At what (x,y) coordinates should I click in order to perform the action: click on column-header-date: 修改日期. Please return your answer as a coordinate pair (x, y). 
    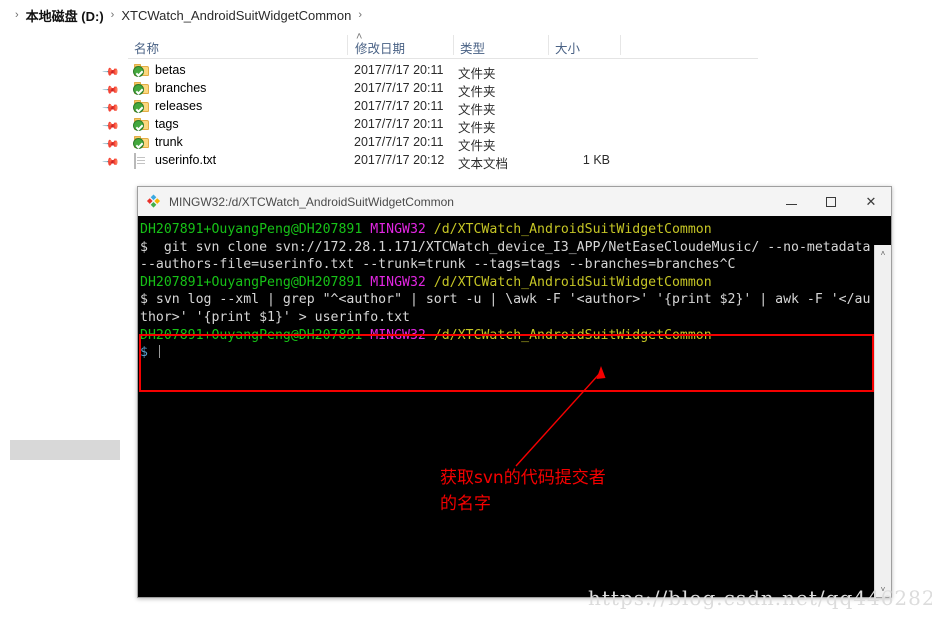
    Looking at the image, I should click on (380, 47).